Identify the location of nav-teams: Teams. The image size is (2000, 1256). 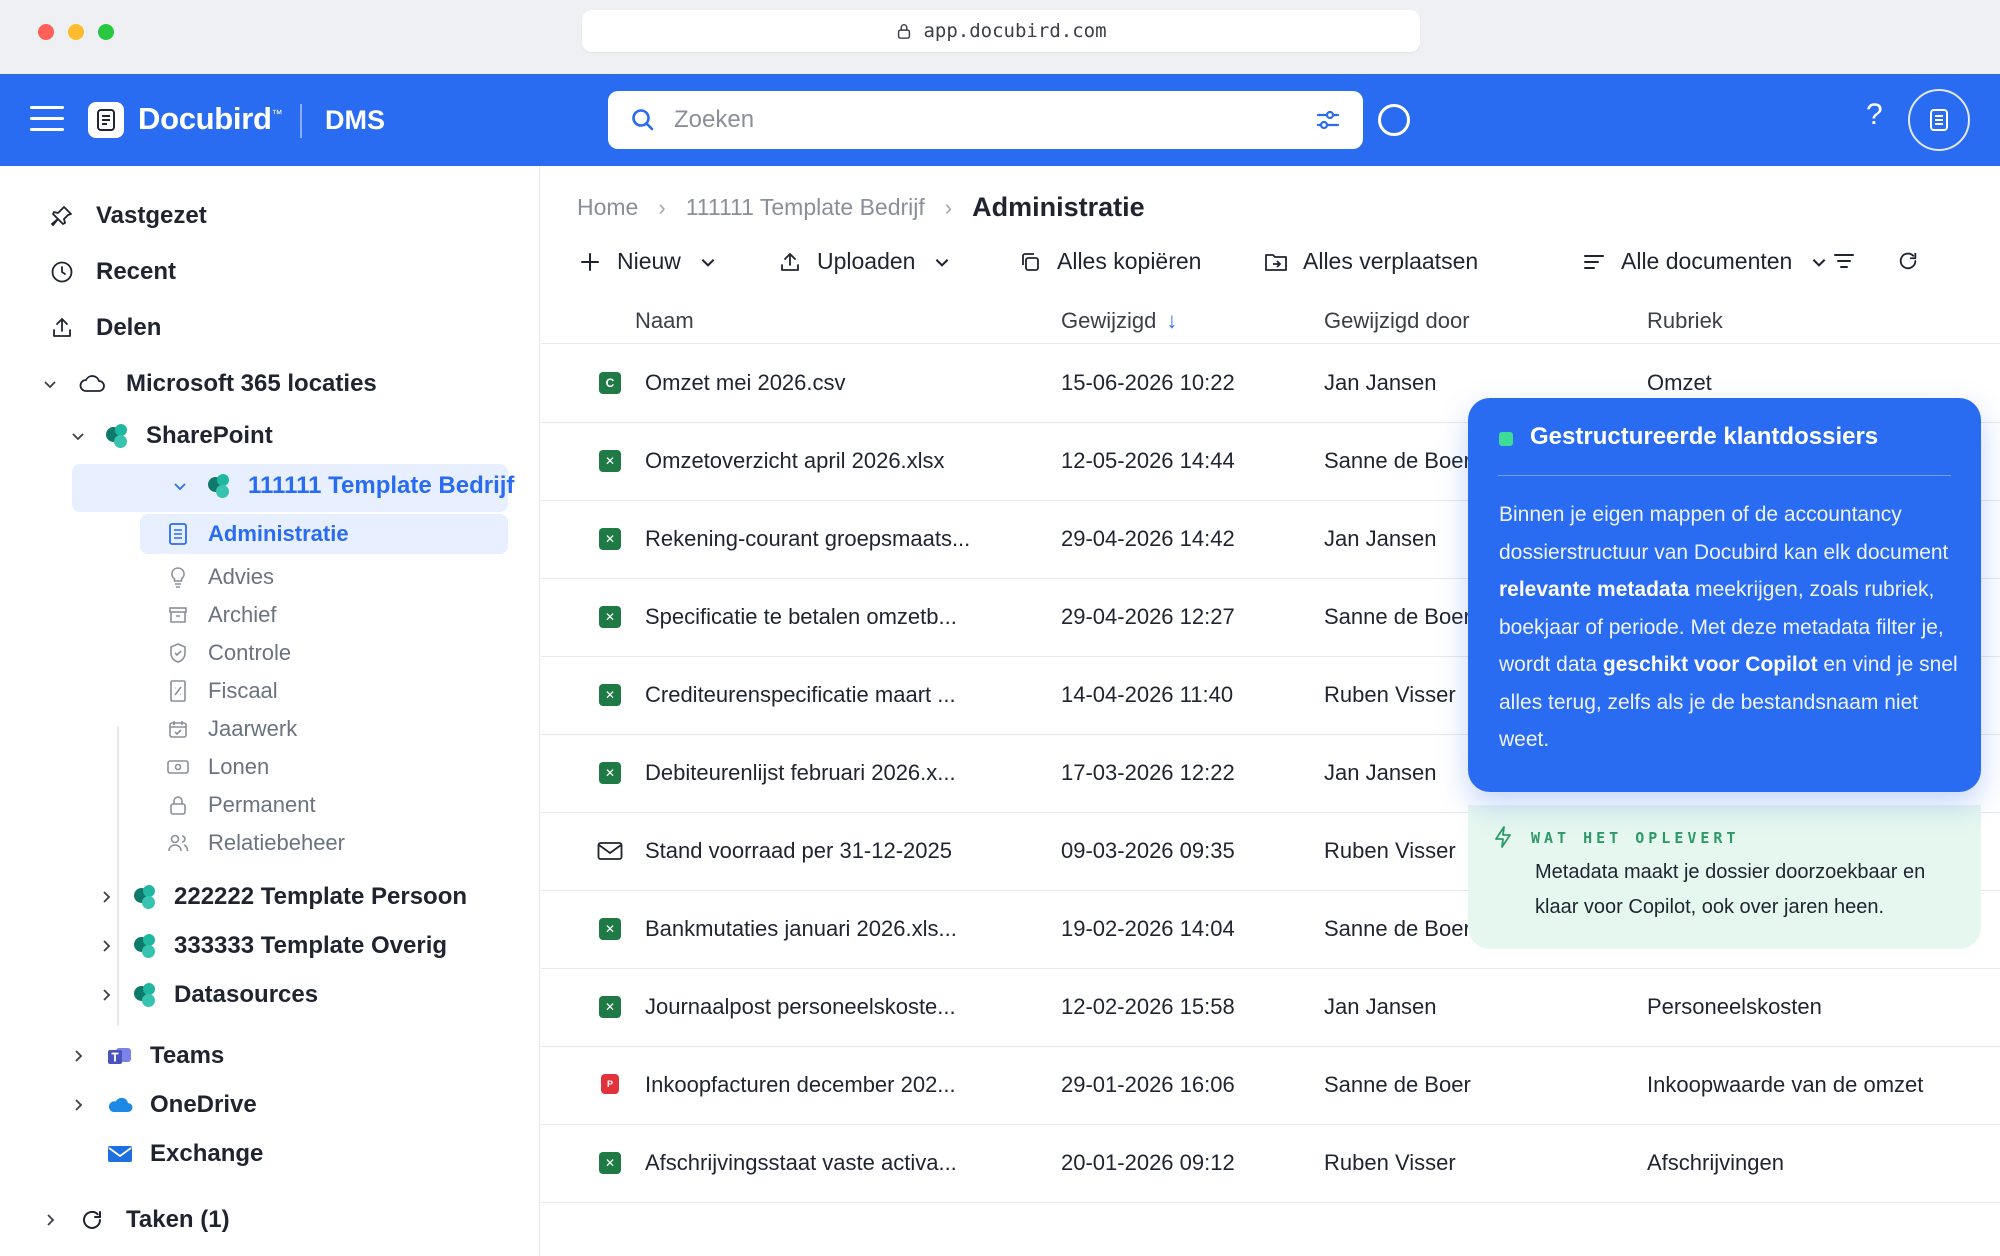
(146, 1056).